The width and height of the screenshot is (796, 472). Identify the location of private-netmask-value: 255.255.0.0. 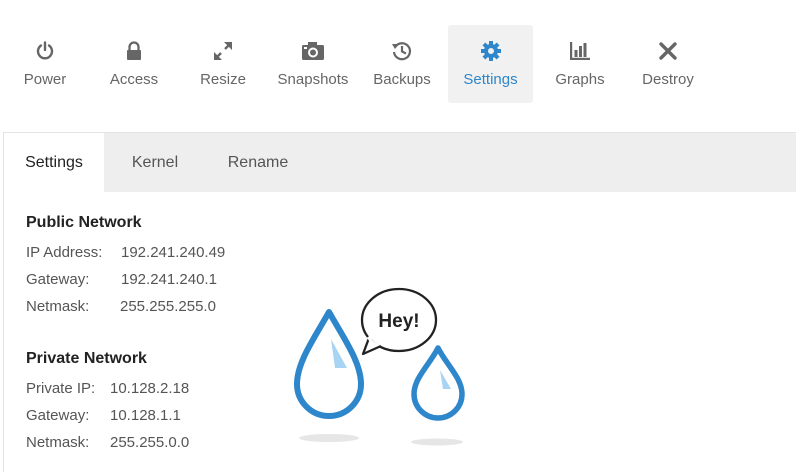
(150, 442).